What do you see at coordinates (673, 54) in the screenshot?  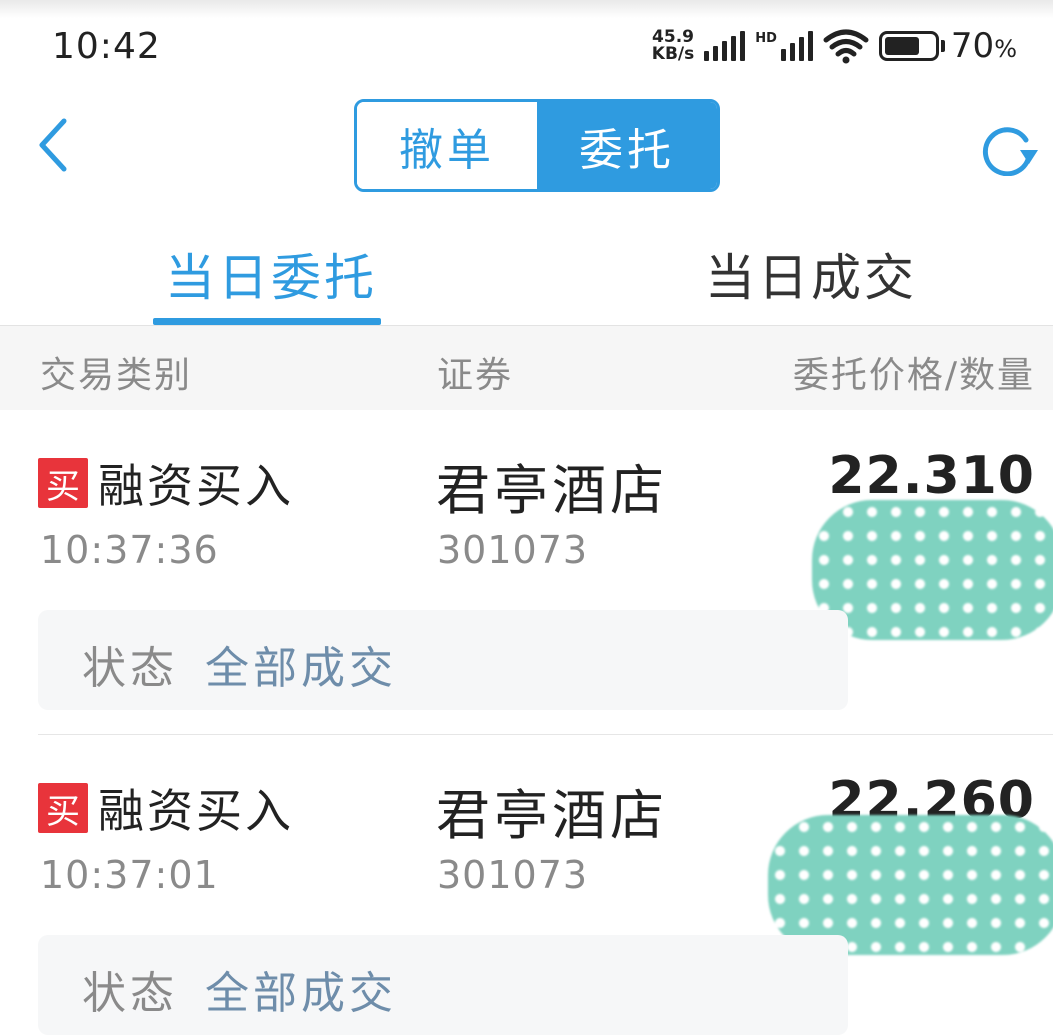 I see `network-speed-unit: KB/s` at bounding box center [673, 54].